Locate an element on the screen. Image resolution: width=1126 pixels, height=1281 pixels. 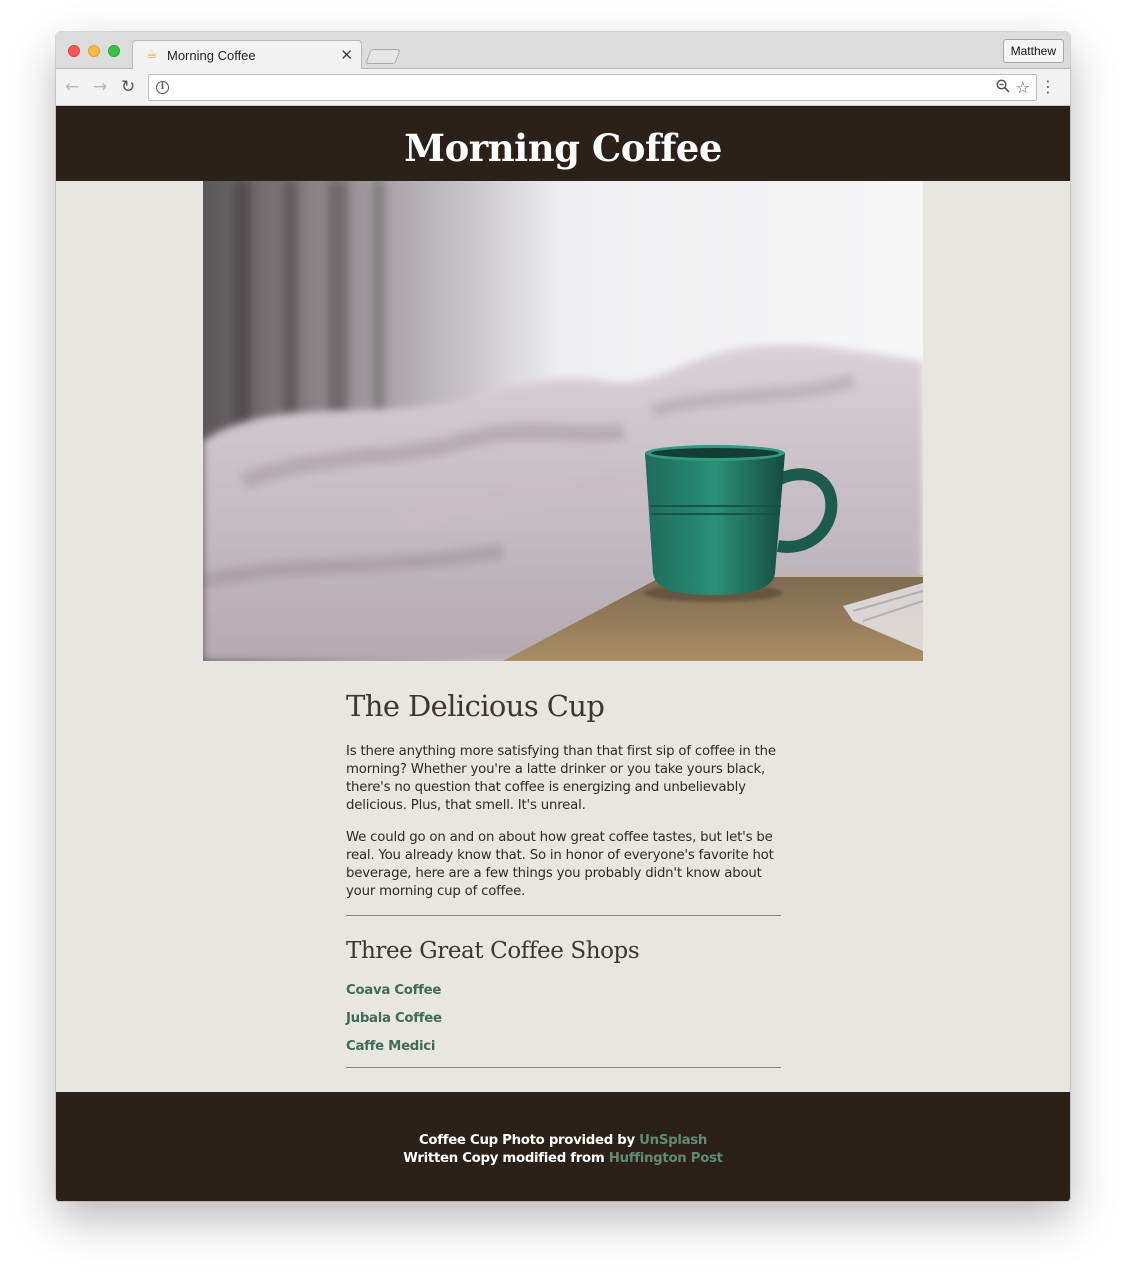
forward-arrow-icon: → is located at coordinates (100, 87).